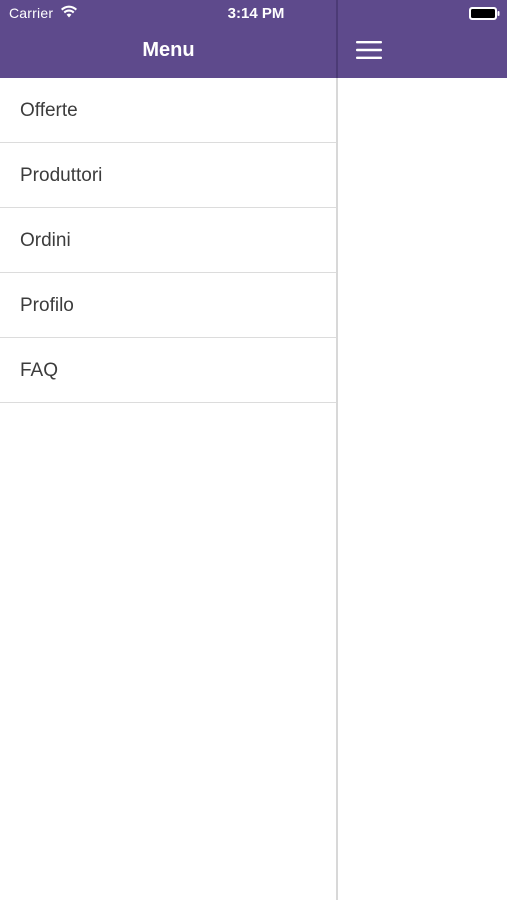 The width and height of the screenshot is (507, 900). Describe the element at coordinates (484, 13) in the screenshot. I see `battery-icon` at that location.